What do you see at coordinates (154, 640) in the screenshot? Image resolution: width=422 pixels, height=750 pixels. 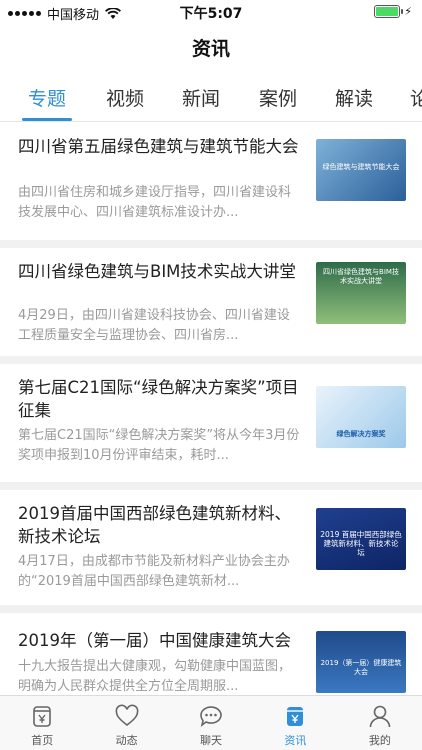 I see `article-title: 2019年（第一届）中国健康建筑大会` at bounding box center [154, 640].